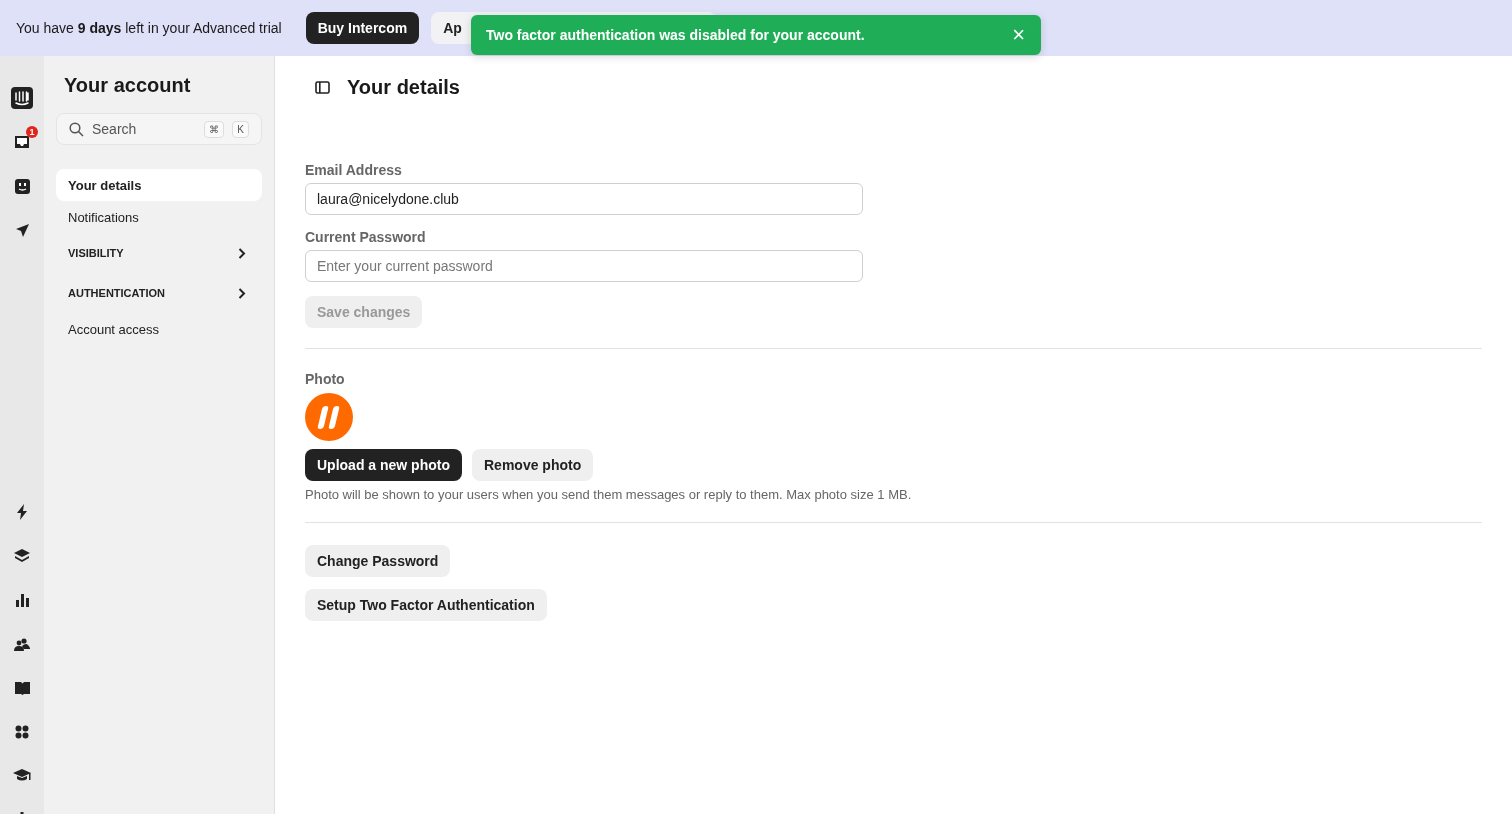  I want to click on page-title: Your details, so click(403, 87).